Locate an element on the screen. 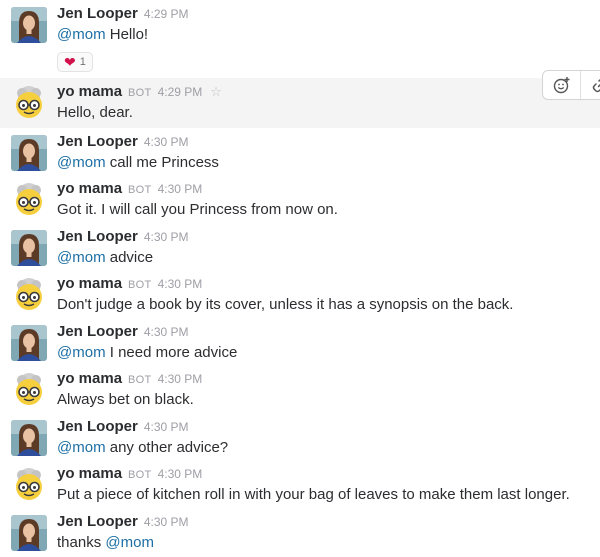 This screenshot has height=557, width=600. heart-icon: ❤ is located at coordinates (70, 62).